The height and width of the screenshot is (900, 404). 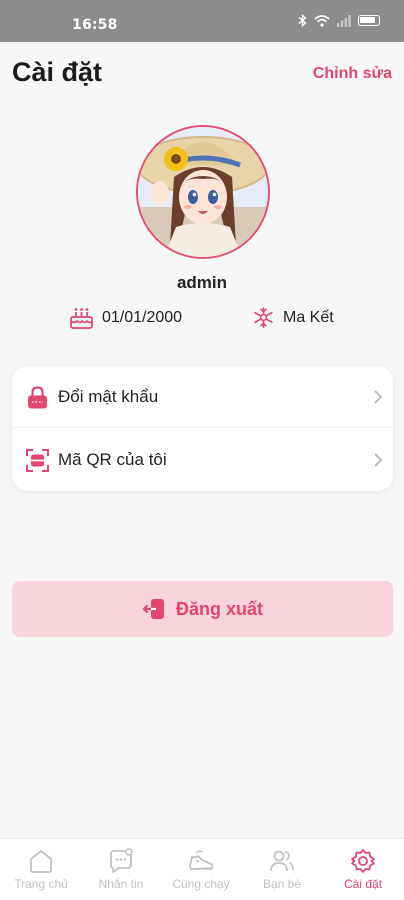 I want to click on logout-label: Đăng xuất, so click(x=219, y=608).